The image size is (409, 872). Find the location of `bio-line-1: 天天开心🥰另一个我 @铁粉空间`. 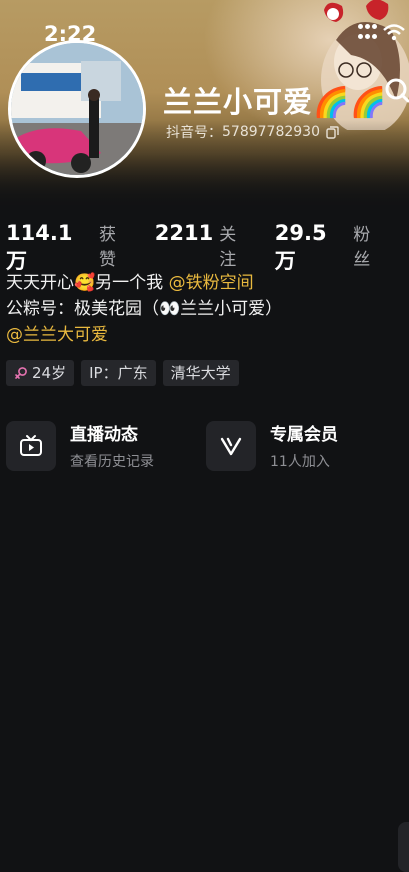

bio-line-1: 天天开心🥰另一个我 @铁粉空间 is located at coordinates (144, 283).